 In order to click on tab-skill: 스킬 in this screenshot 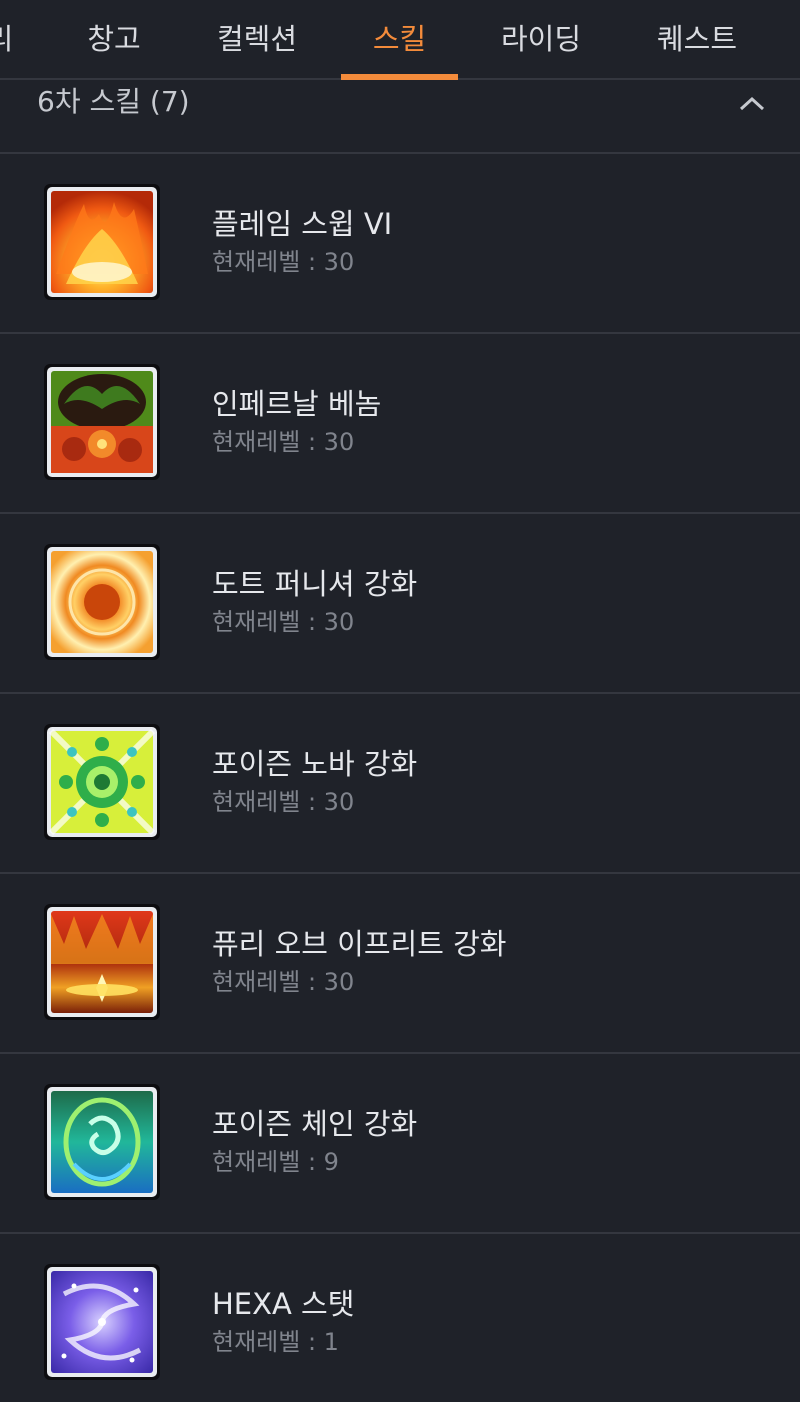, I will do `click(399, 40)`.